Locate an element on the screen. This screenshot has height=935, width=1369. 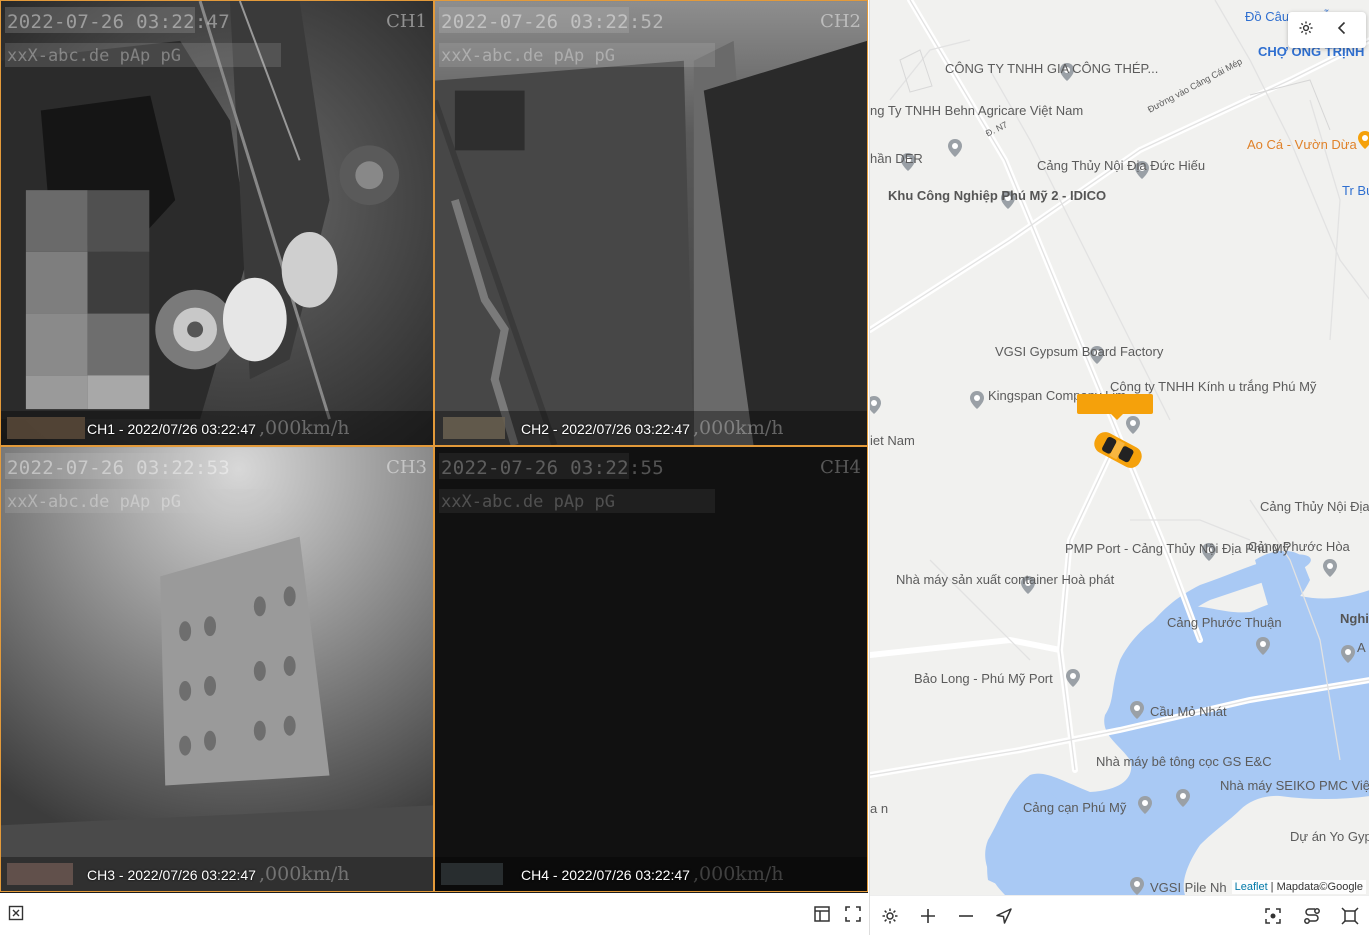
poi-label: Kingspan Company Lim is located at coordinates (1057, 396).